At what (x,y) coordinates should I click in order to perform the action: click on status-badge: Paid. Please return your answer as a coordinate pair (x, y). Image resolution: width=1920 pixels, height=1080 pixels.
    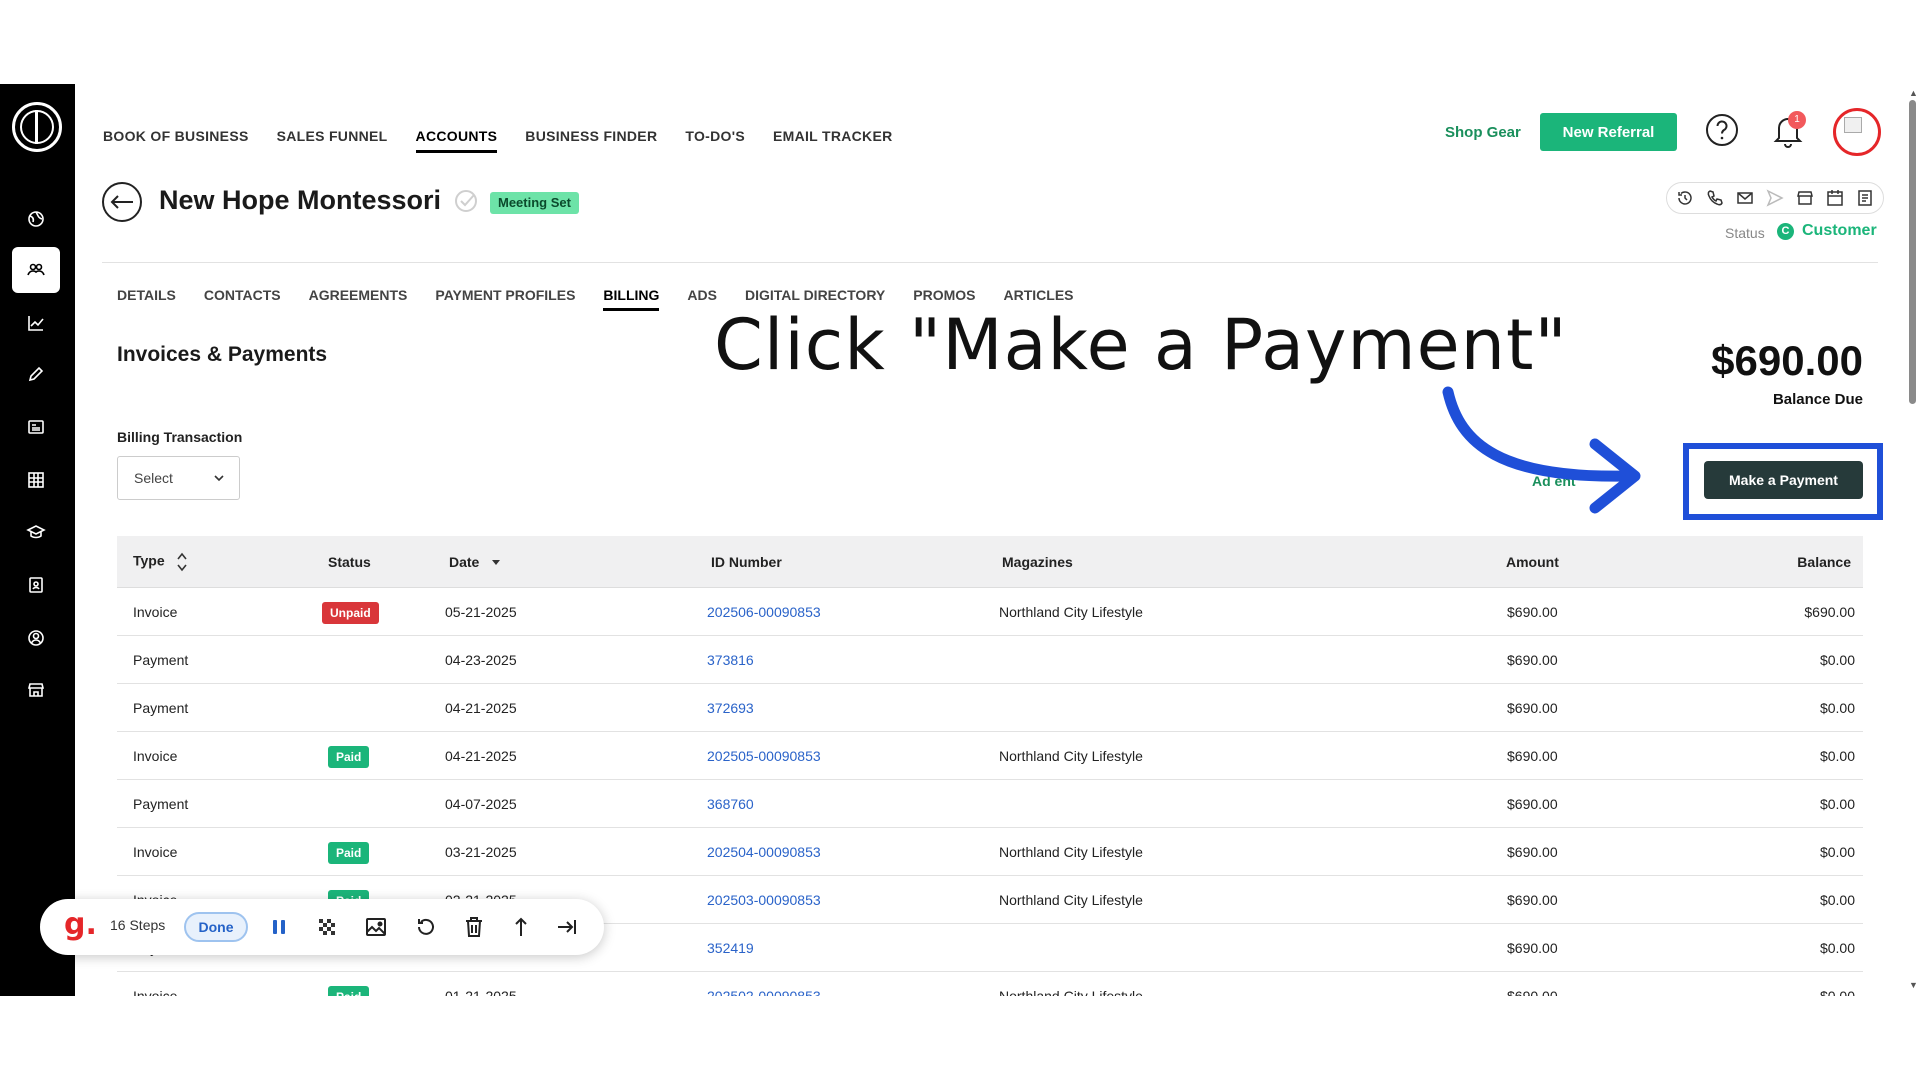
    Looking at the image, I should click on (349, 853).